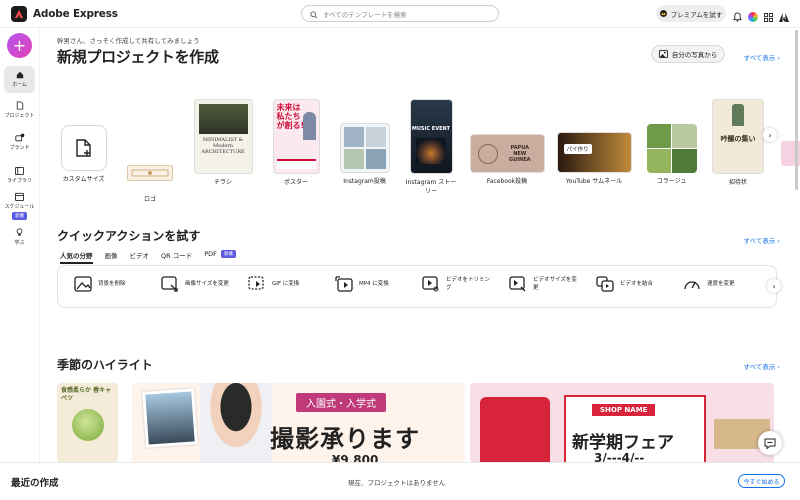 This screenshot has height=500, width=800. I want to click on template-poster: 未来は私たちが創る! ポスター, so click(296, 143).